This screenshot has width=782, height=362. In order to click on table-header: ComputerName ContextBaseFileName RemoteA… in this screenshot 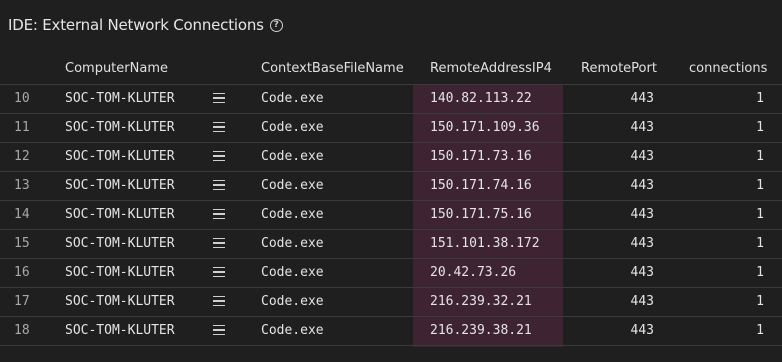, I will do `click(391, 69)`.